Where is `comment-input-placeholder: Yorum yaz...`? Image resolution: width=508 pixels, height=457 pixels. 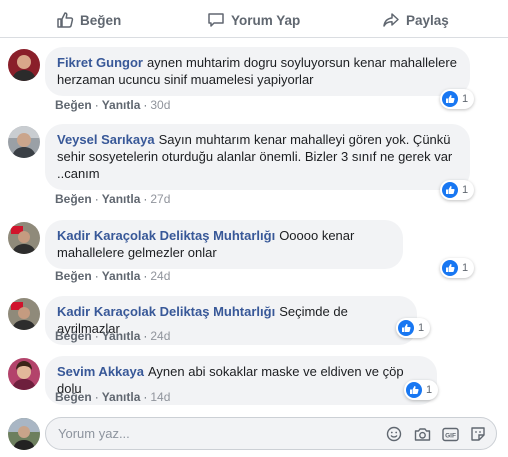 comment-input-placeholder: Yorum yaz... is located at coordinates (94, 433).